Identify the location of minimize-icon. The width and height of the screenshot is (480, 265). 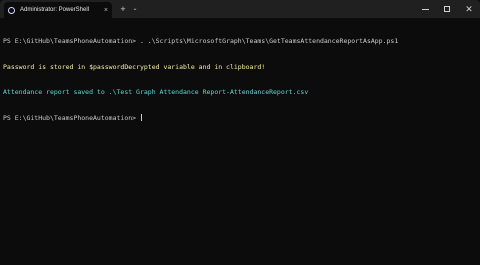
(425, 9).